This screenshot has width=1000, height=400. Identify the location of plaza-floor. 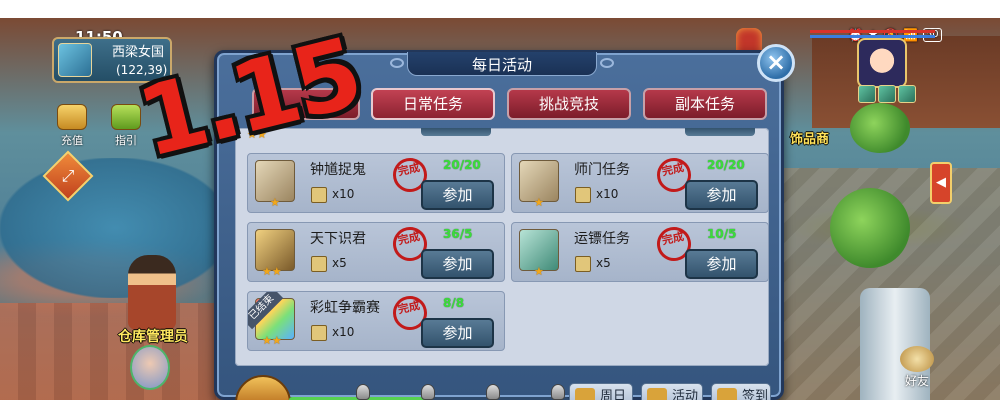
(115, 351).